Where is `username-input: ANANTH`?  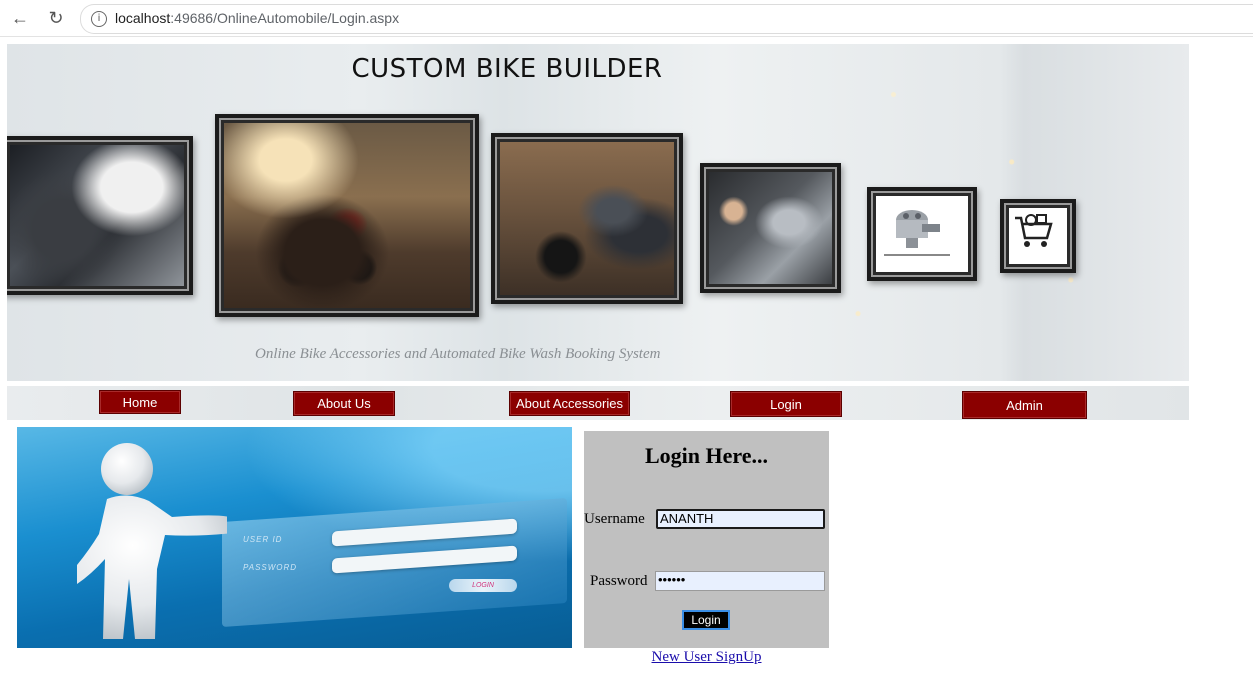 username-input: ANANTH is located at coordinates (740, 519).